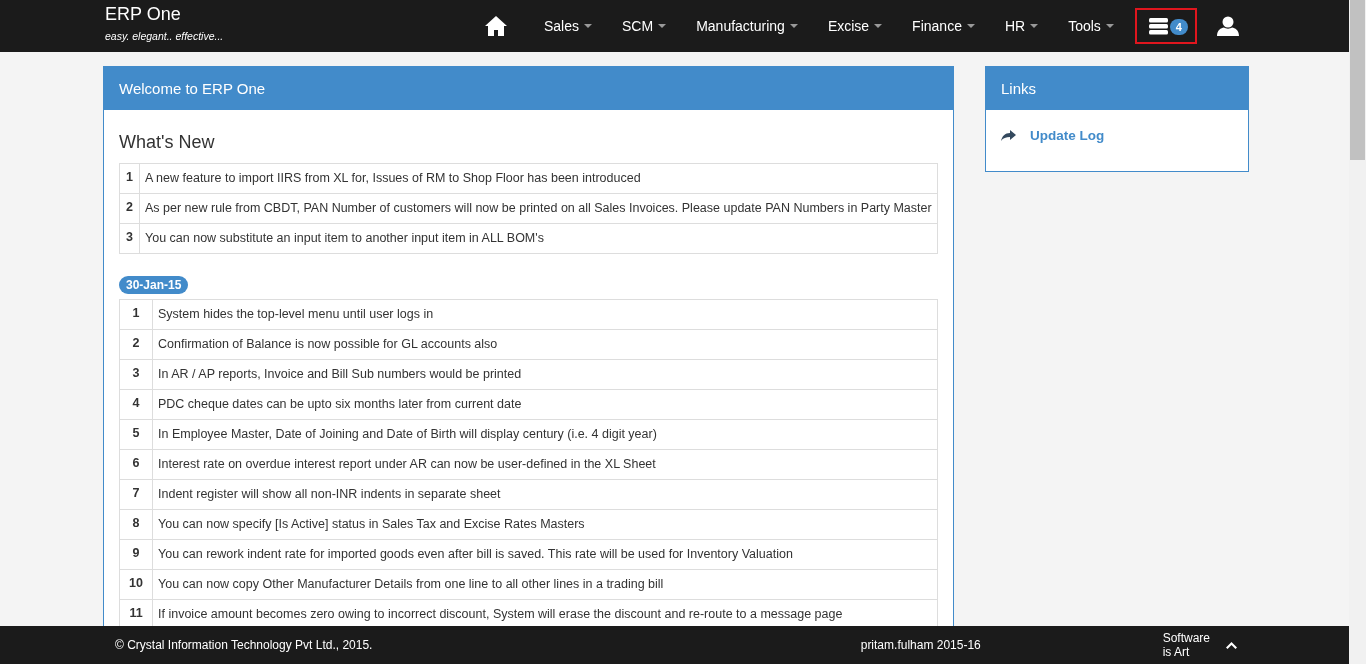  What do you see at coordinates (496, 26) in the screenshot?
I see `home-icon` at bounding box center [496, 26].